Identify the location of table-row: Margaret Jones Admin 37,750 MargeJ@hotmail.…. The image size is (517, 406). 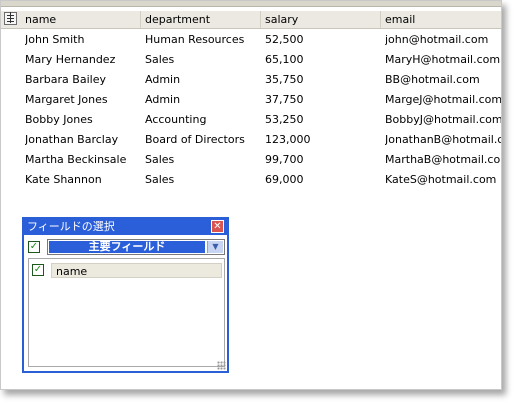
(251, 100).